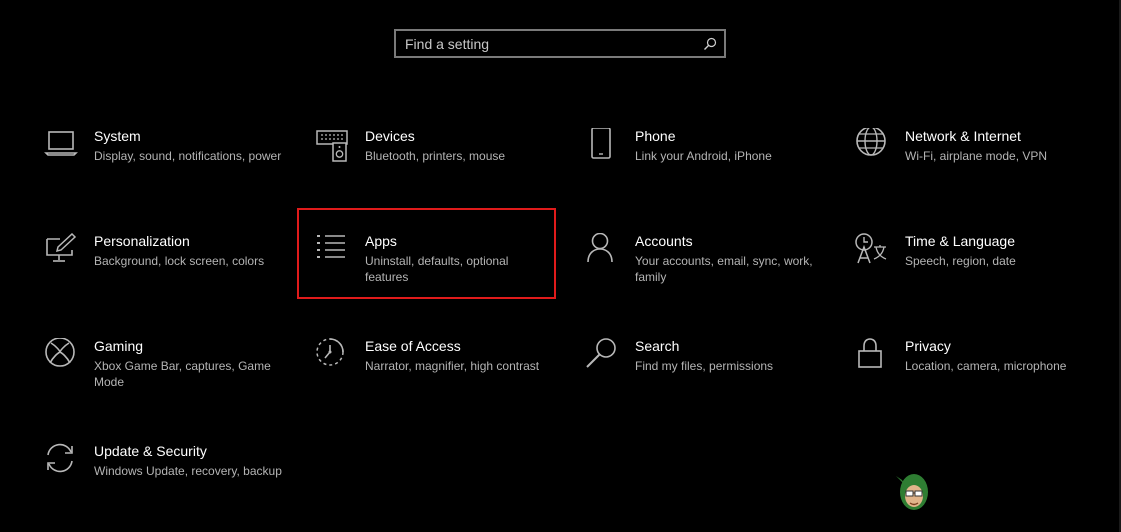  What do you see at coordinates (873, 146) in the screenshot?
I see `globe-icon` at bounding box center [873, 146].